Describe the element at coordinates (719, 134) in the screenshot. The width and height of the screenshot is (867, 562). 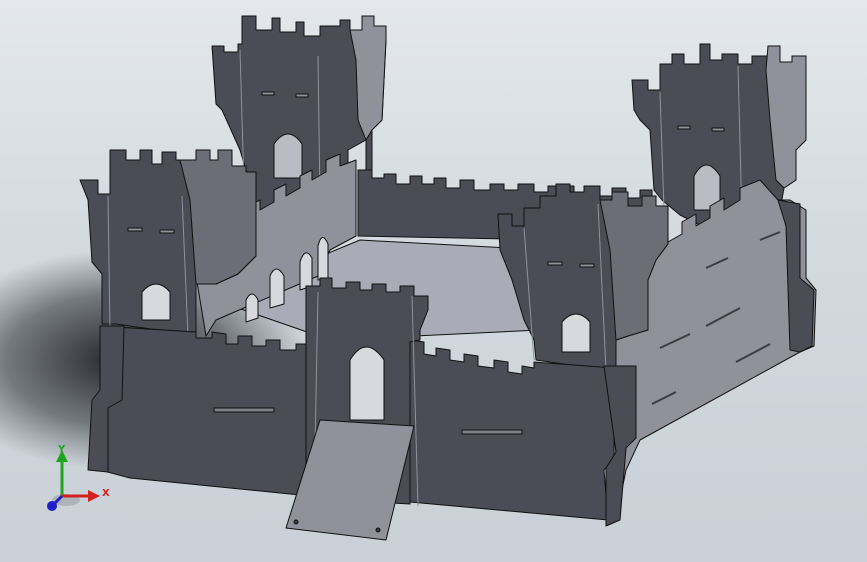
I see `back-right-tower` at that location.